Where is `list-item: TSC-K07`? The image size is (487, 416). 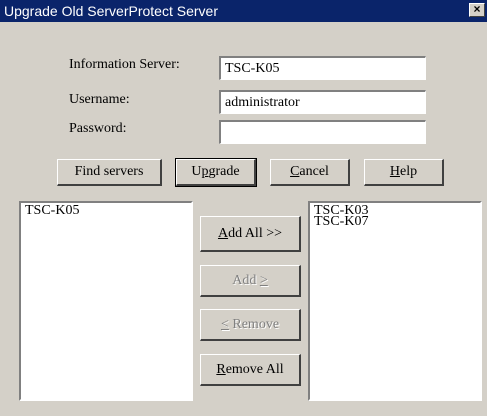 list-item: TSC-K07 is located at coordinates (395, 222).